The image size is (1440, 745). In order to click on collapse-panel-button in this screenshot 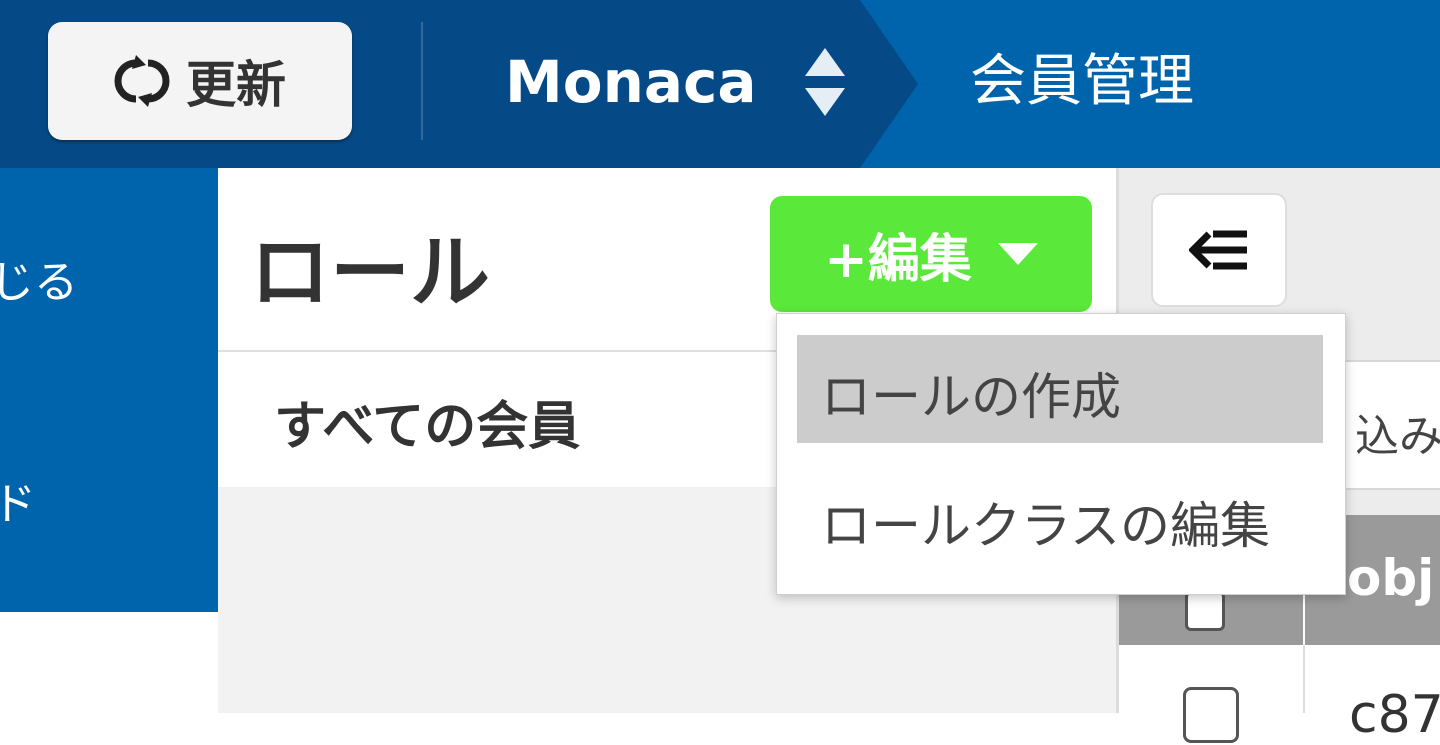, I will do `click(1219, 250)`.